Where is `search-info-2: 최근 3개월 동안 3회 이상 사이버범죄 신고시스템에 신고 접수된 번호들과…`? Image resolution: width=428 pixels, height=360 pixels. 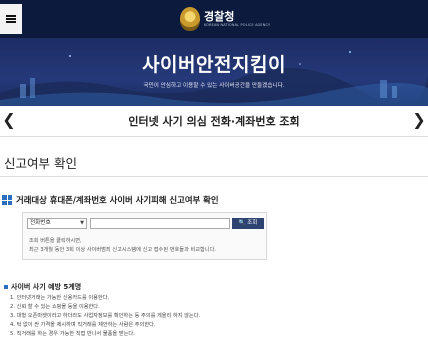
search-info-2: 최근 3개월 동안 3회 이상 사이버범죄 신고시스템에 신고 접수된 번호들과… is located at coordinates (123, 250).